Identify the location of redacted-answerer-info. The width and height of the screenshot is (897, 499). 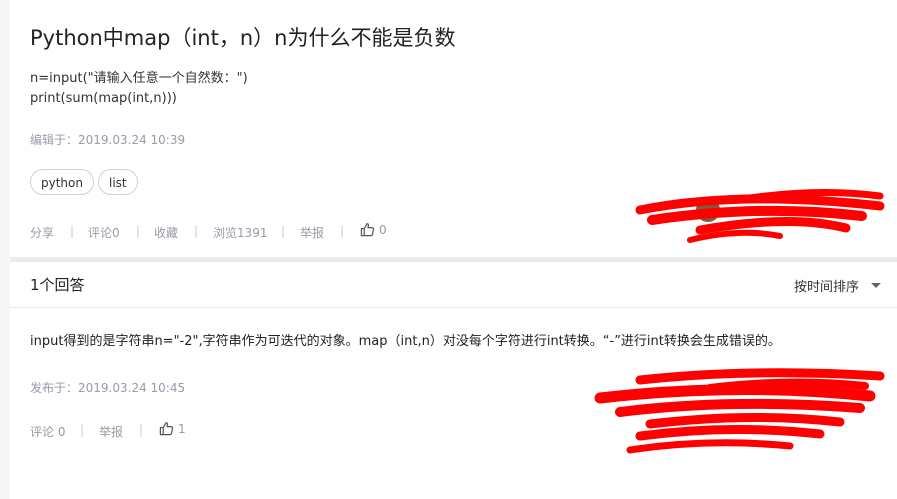
(739, 411).